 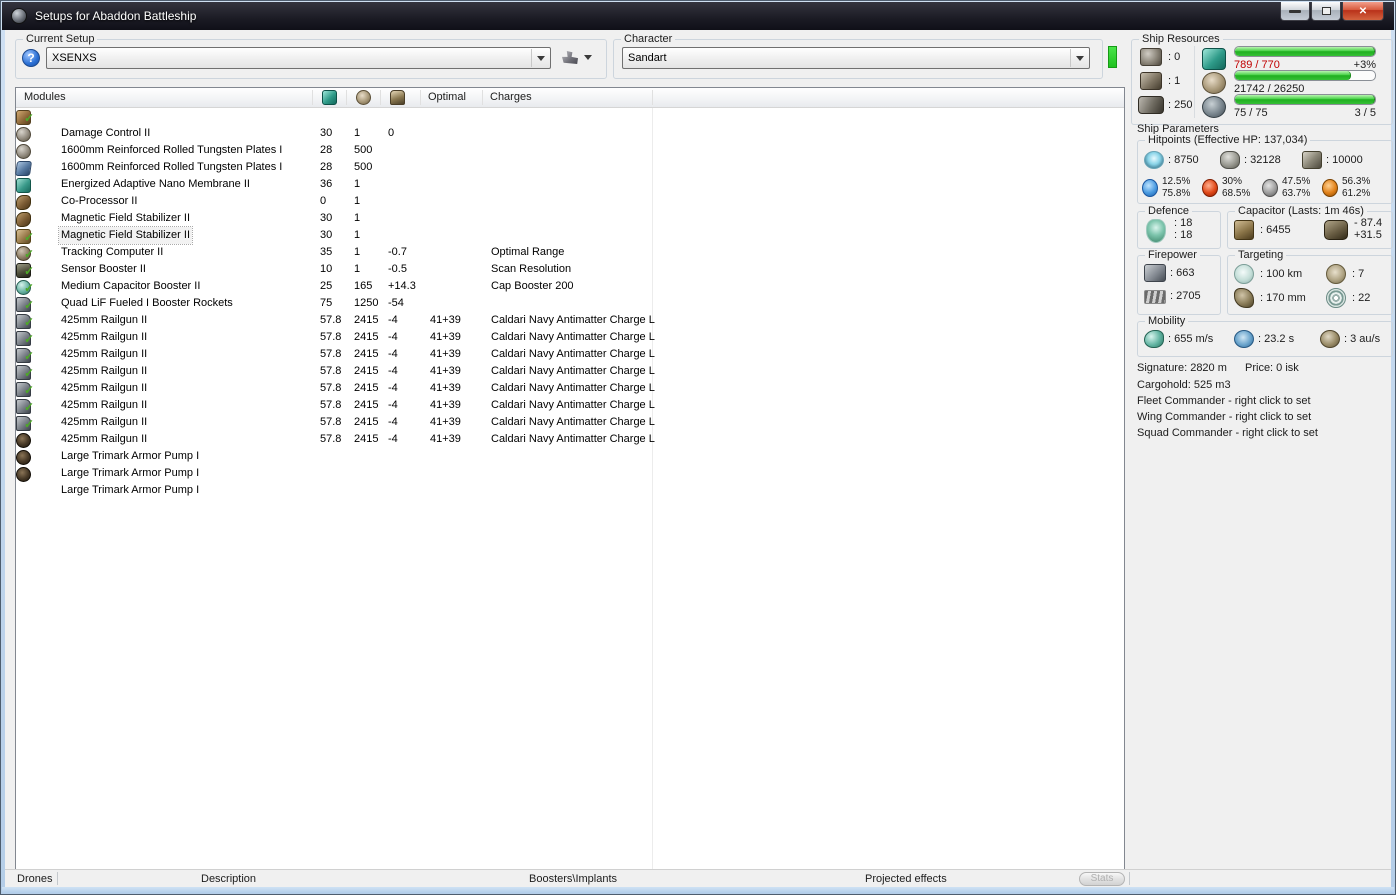 I want to click on column-separator, so click(x=346, y=97).